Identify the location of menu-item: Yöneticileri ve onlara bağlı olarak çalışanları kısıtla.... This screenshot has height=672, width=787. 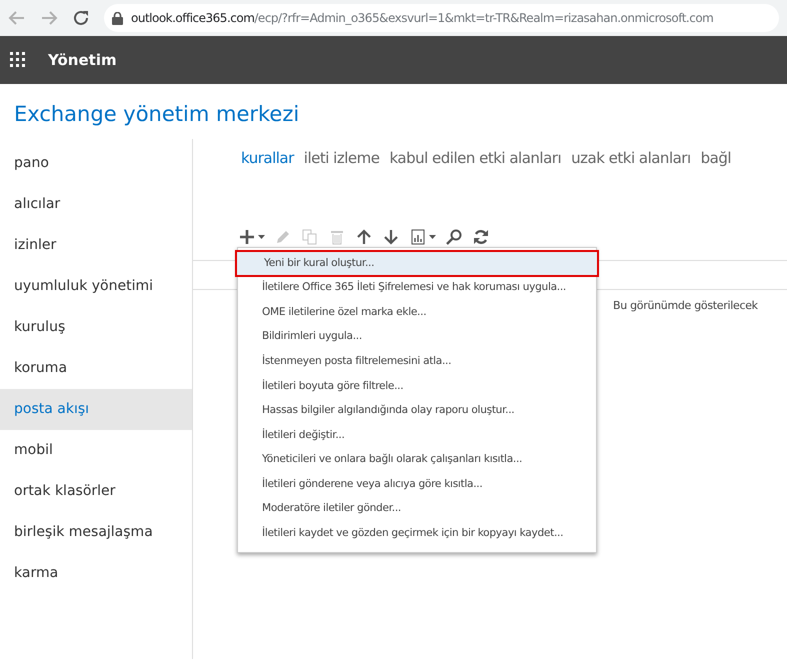
(417, 460).